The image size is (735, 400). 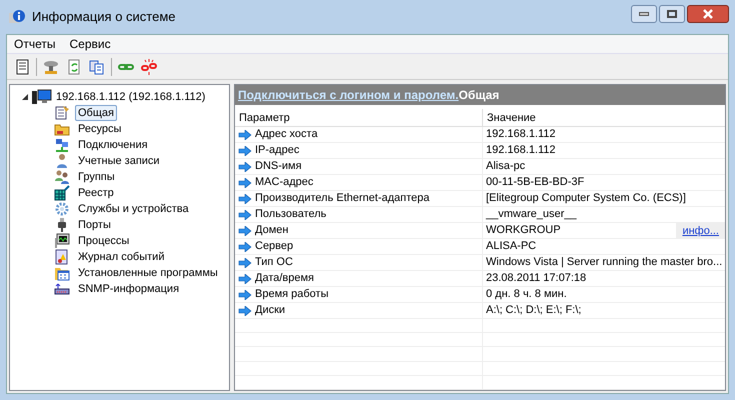 What do you see at coordinates (271, 230) in the screenshot?
I see `table-cell-text: Домен` at bounding box center [271, 230].